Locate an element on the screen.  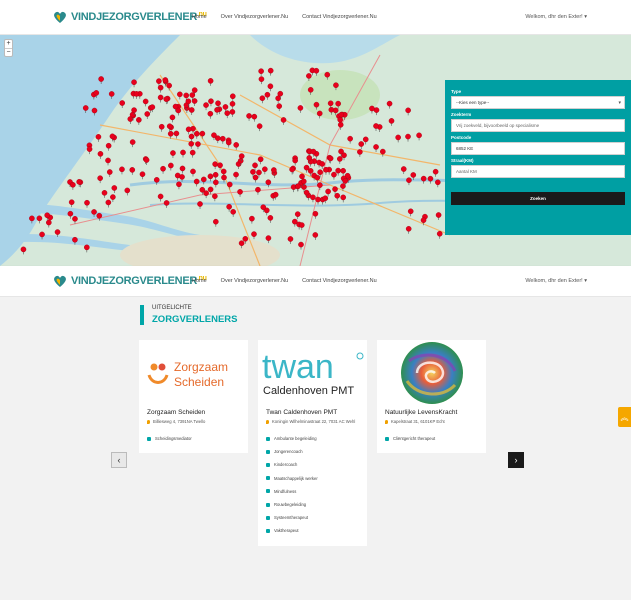
service-item: Cliëntgericht therapeut is located at coordinates (435, 438).